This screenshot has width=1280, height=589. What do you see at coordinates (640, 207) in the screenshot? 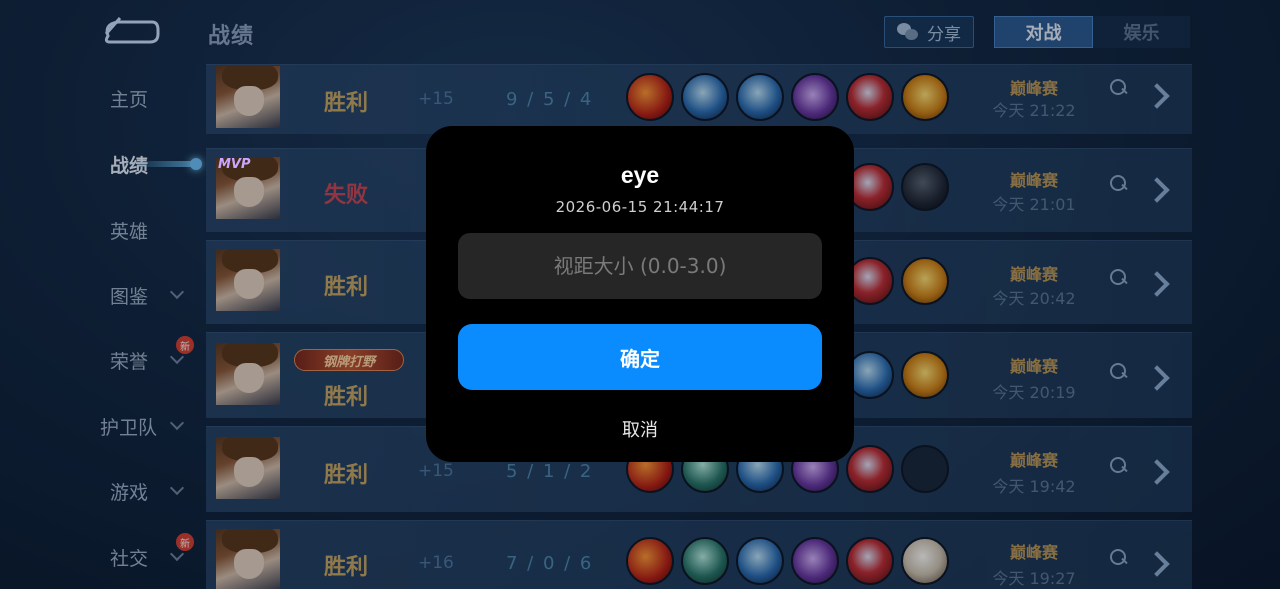
I see `dialog-timestamp: 2026-06-15 21:44:17` at bounding box center [640, 207].